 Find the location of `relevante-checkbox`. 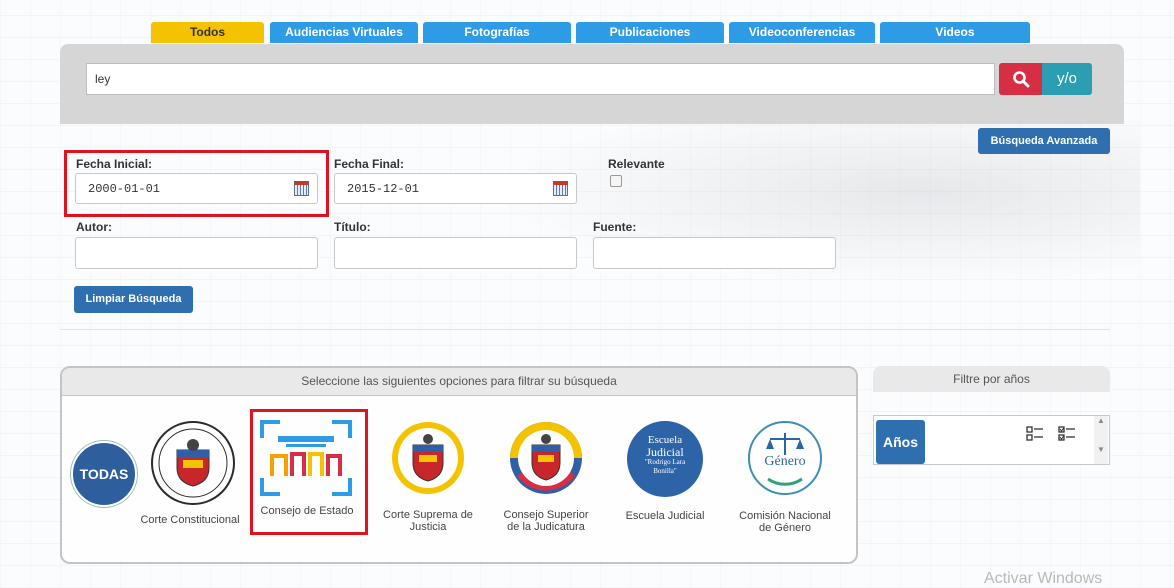

relevante-checkbox is located at coordinates (616, 181).